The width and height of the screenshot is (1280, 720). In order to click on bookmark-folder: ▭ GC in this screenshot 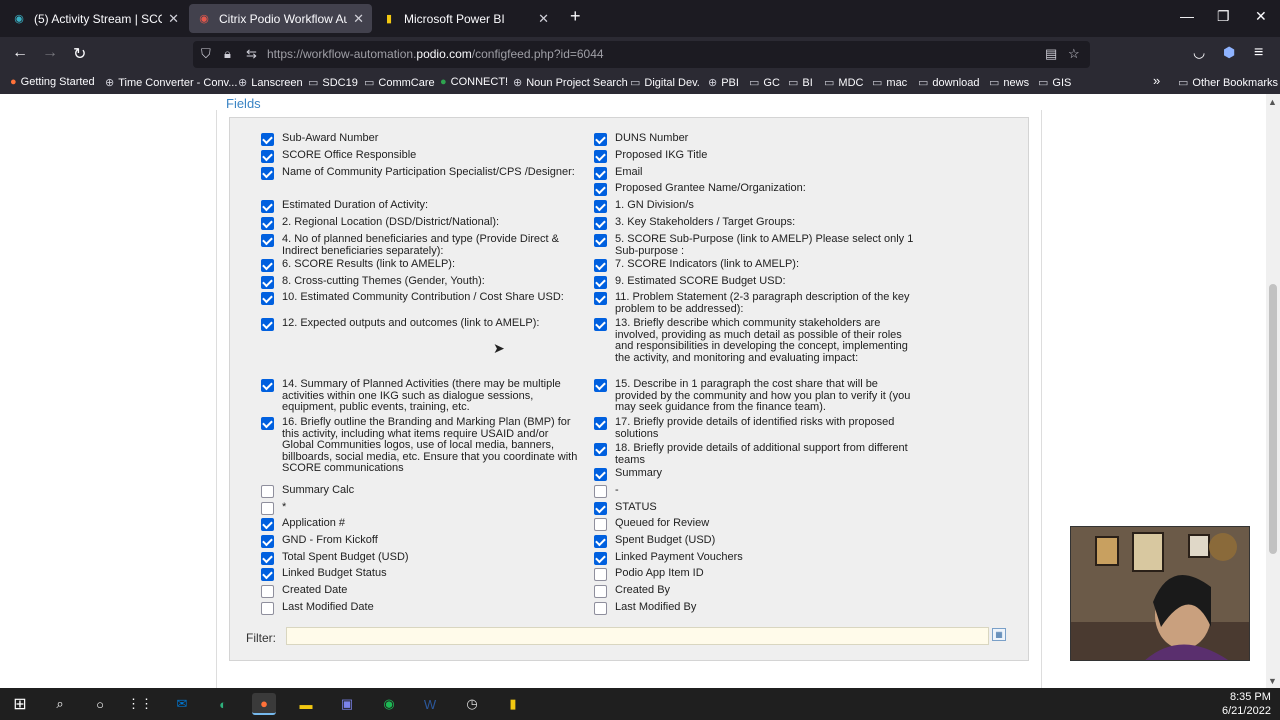, I will do `click(764, 82)`.